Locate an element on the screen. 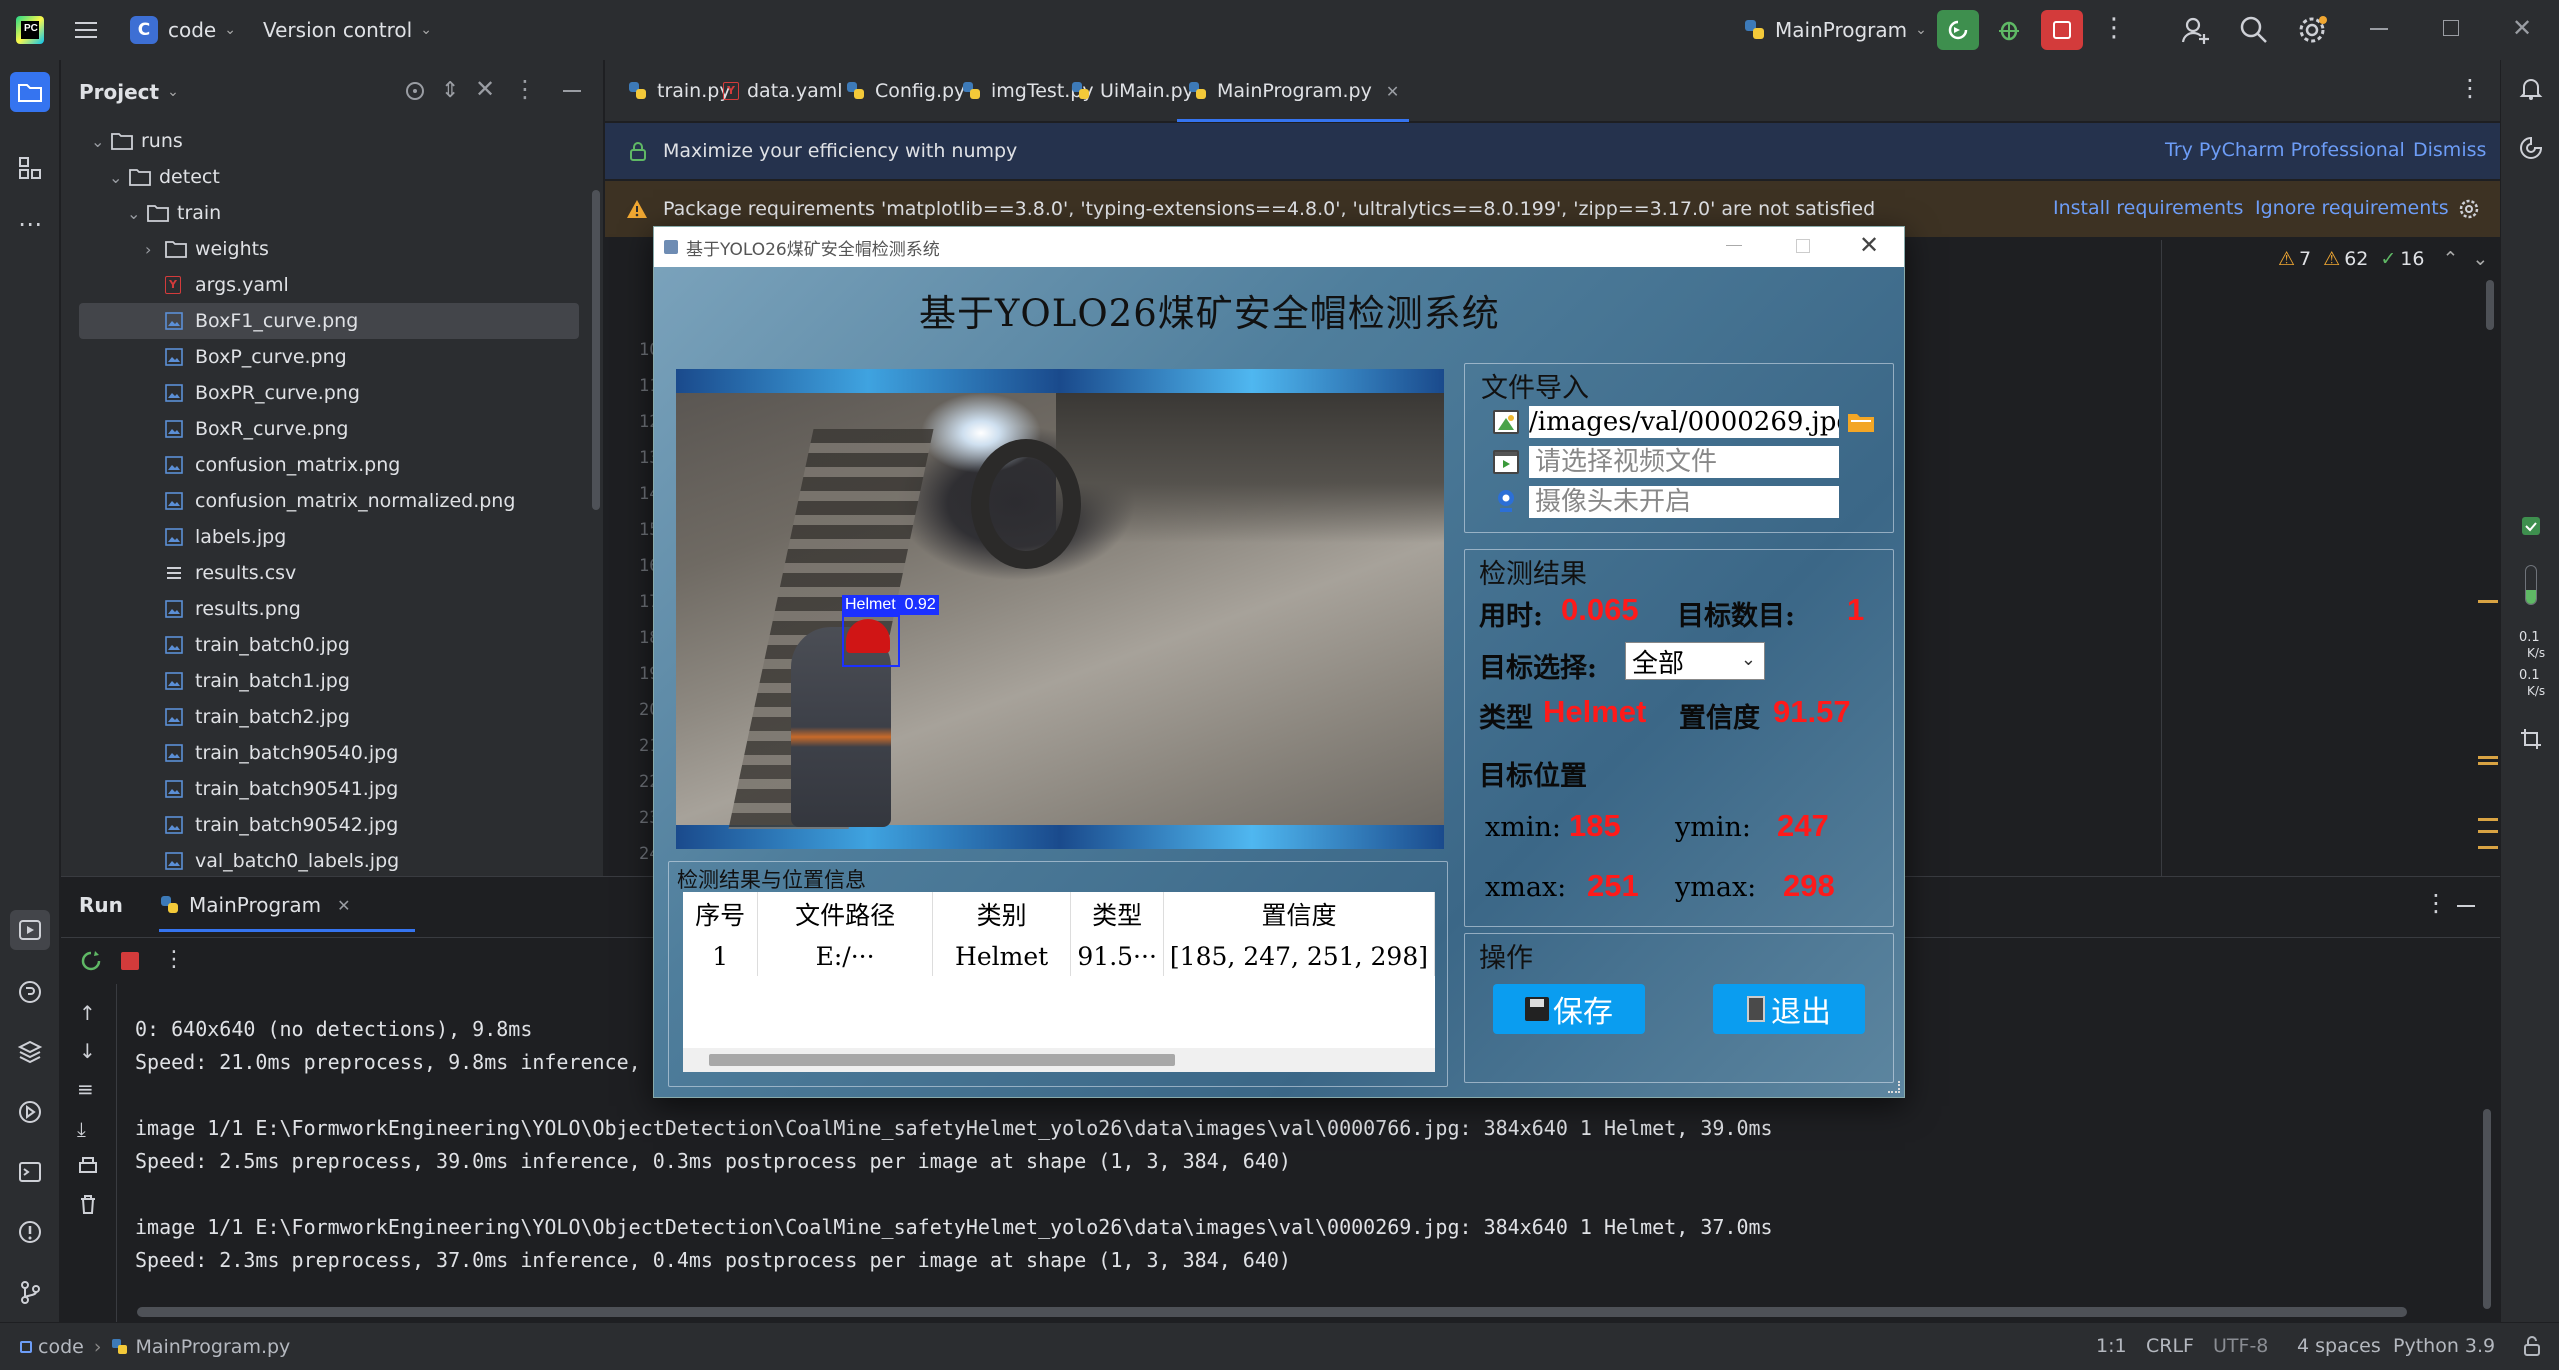  tree-item: confusion_matrix_normalized.png is located at coordinates (321, 501).